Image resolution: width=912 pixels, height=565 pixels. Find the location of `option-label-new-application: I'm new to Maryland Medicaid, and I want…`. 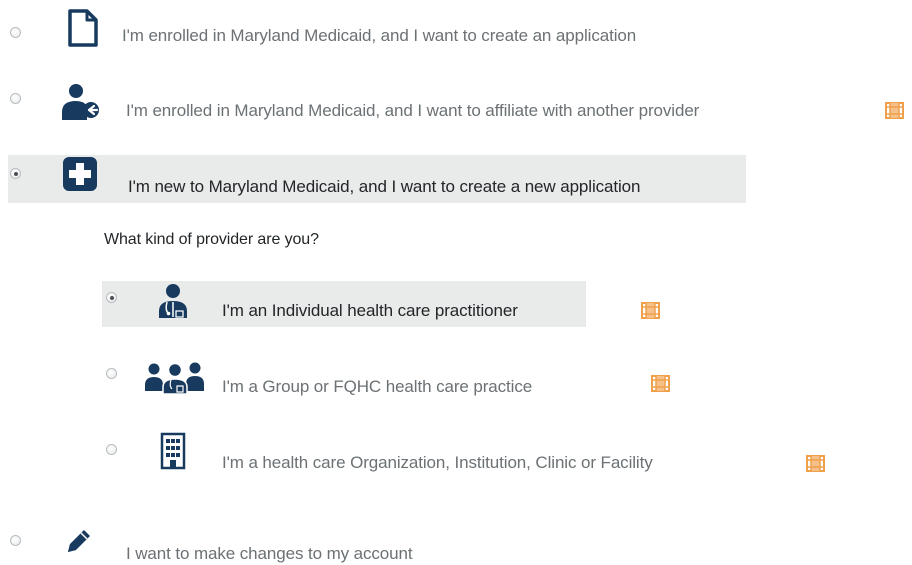

option-label-new-application: I'm new to Maryland Medicaid, and I want… is located at coordinates (384, 187).